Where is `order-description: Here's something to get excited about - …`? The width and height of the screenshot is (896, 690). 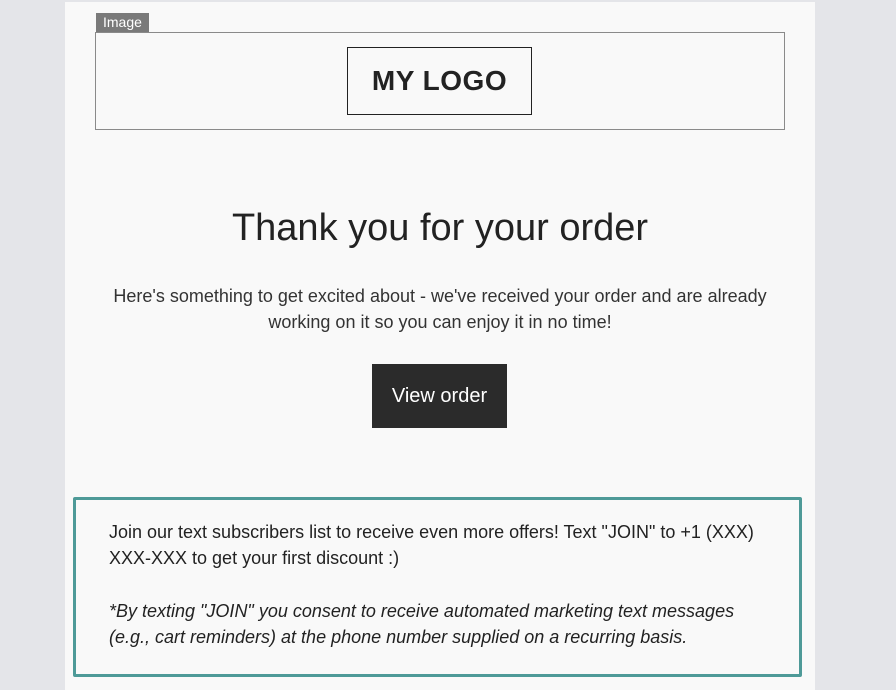 order-description: Here's something to get excited about - … is located at coordinates (440, 309).